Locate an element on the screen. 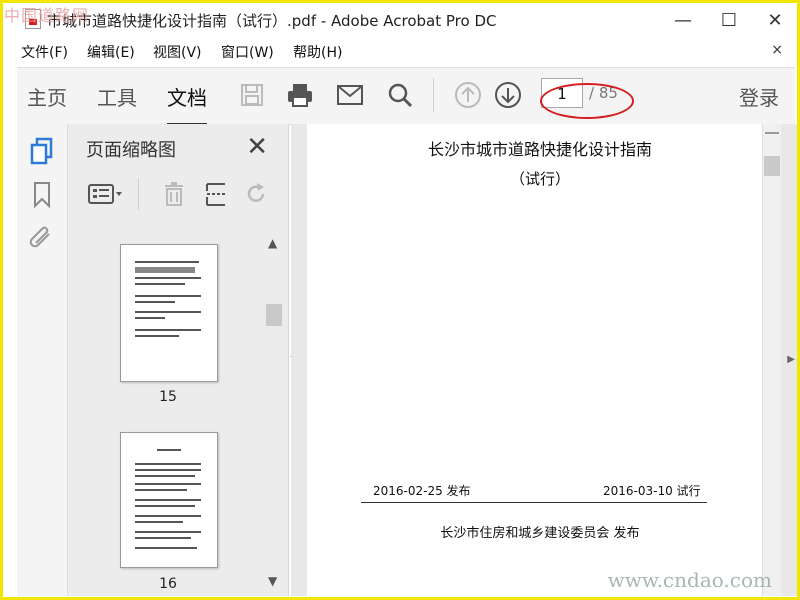 This screenshot has width=800, height=600. url-watermark: www.cndao.com is located at coordinates (689, 580).